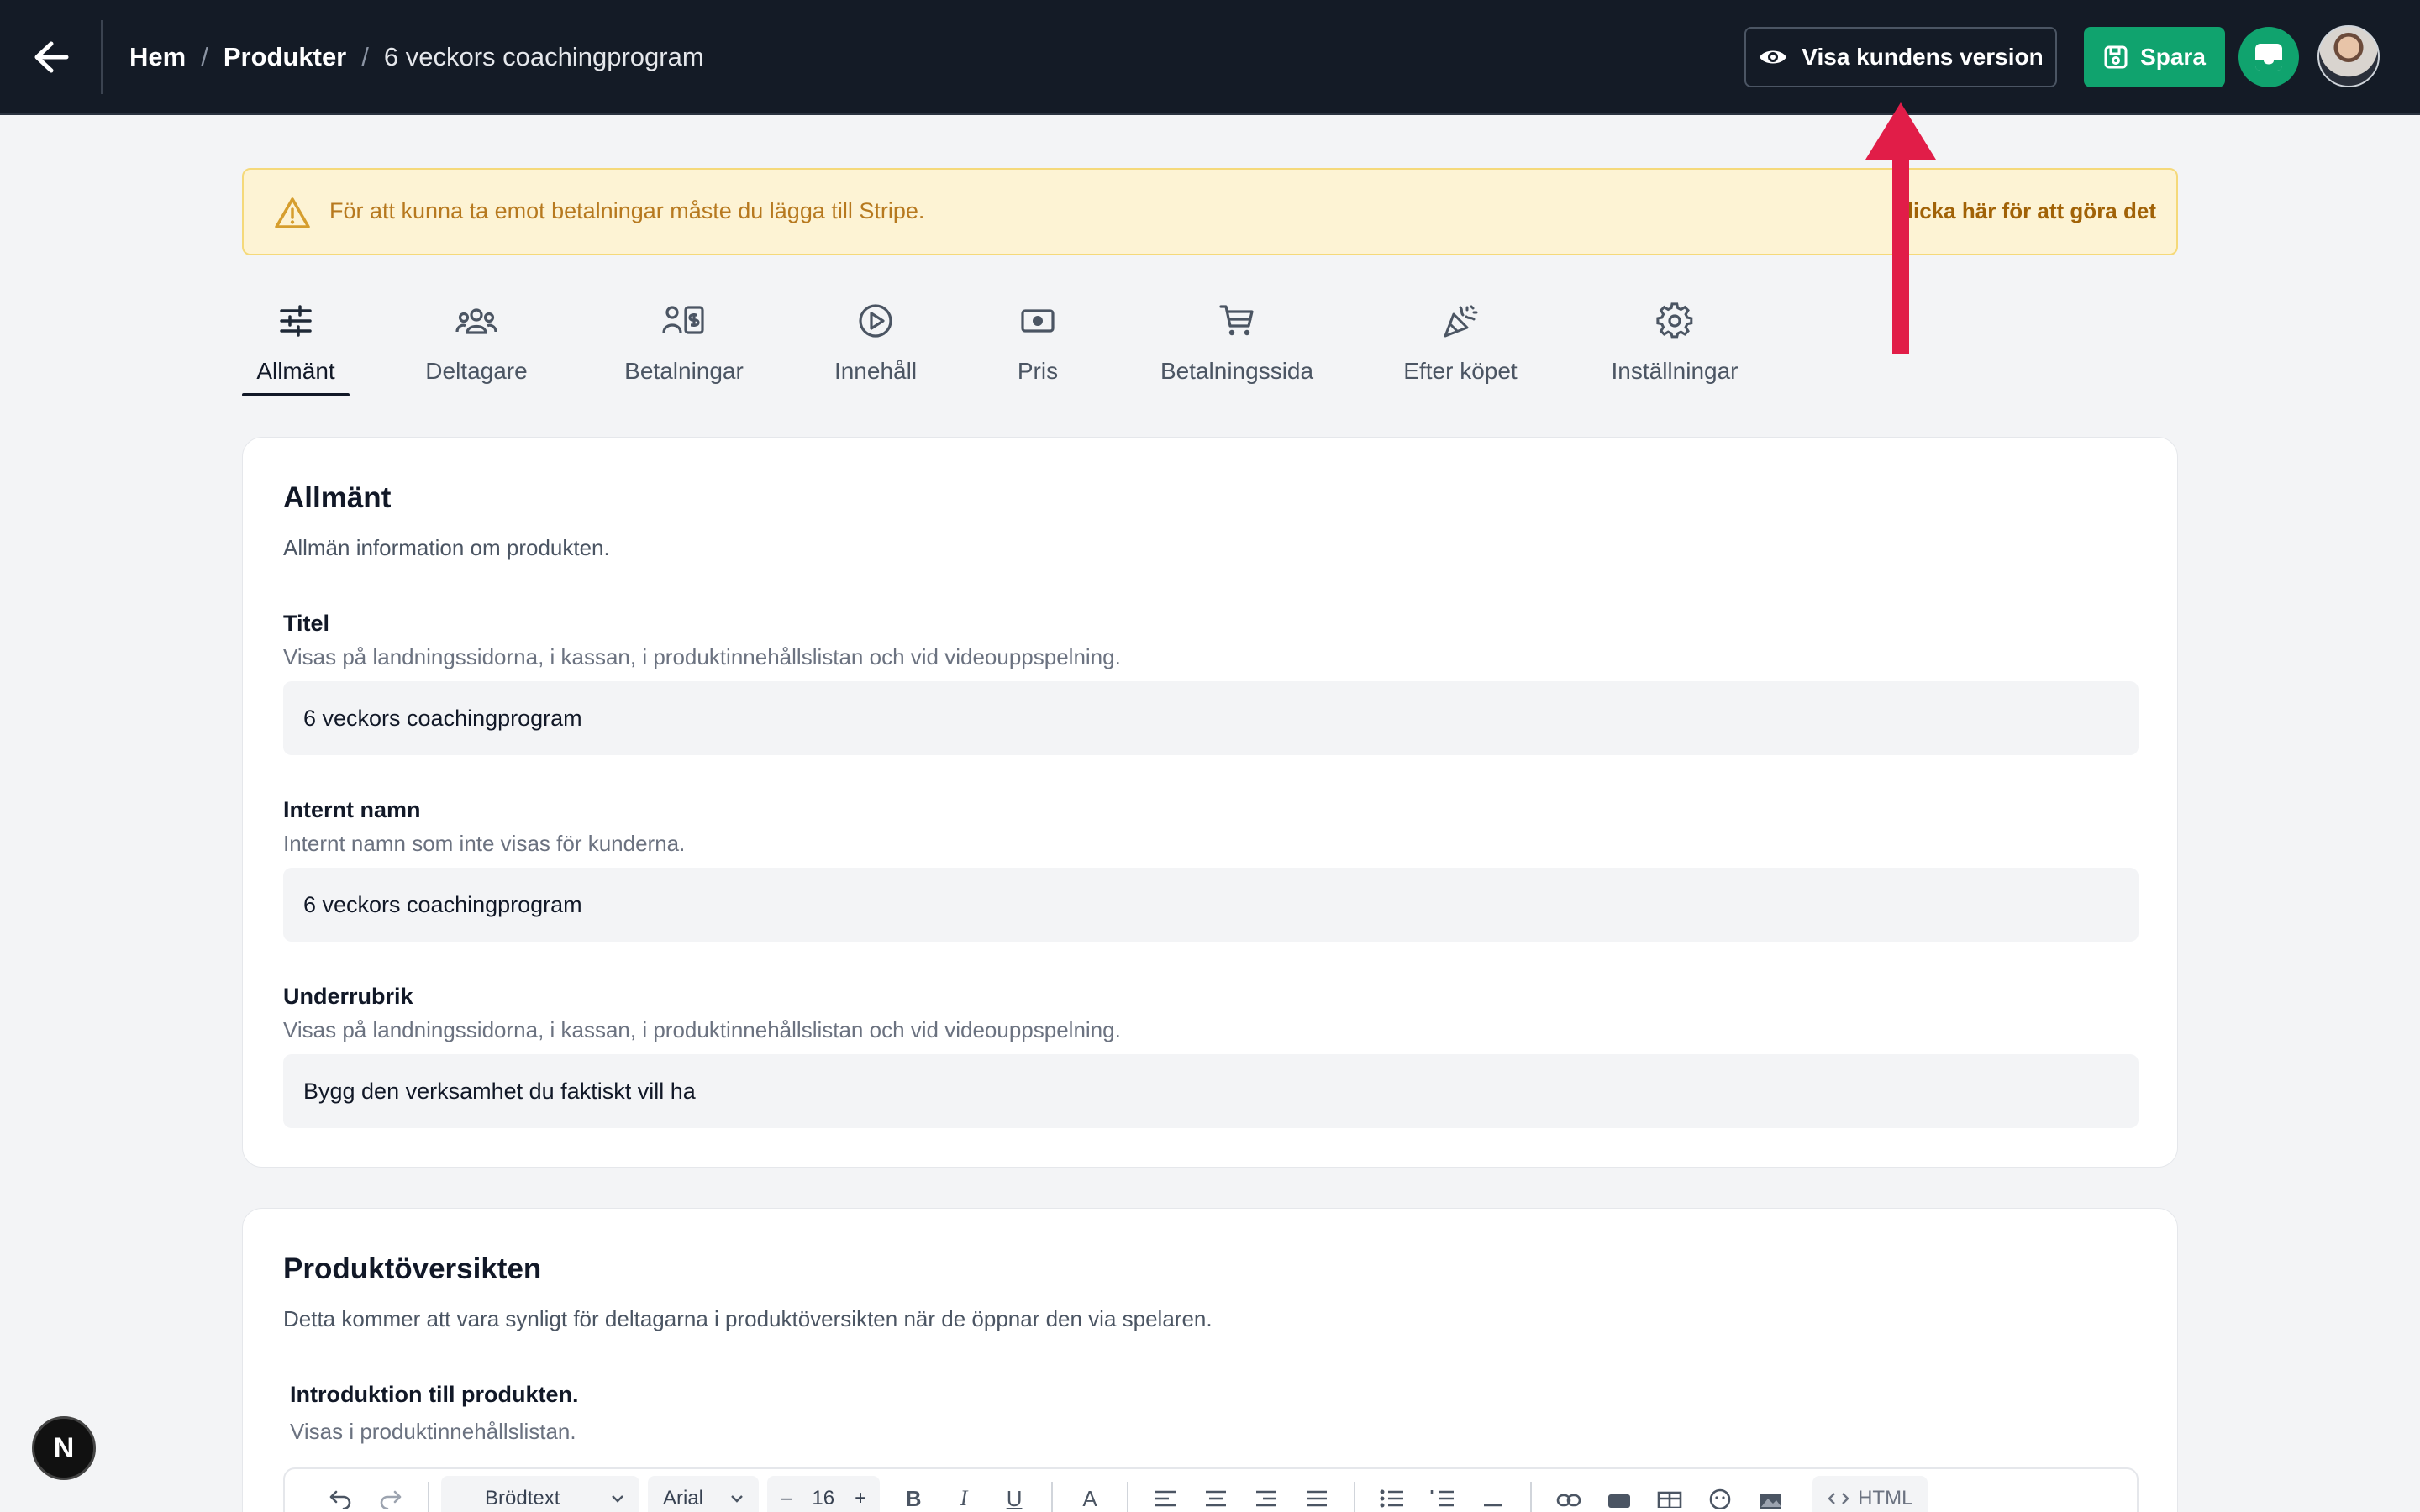  I want to click on tab-general: Allmänt, so click(296, 346).